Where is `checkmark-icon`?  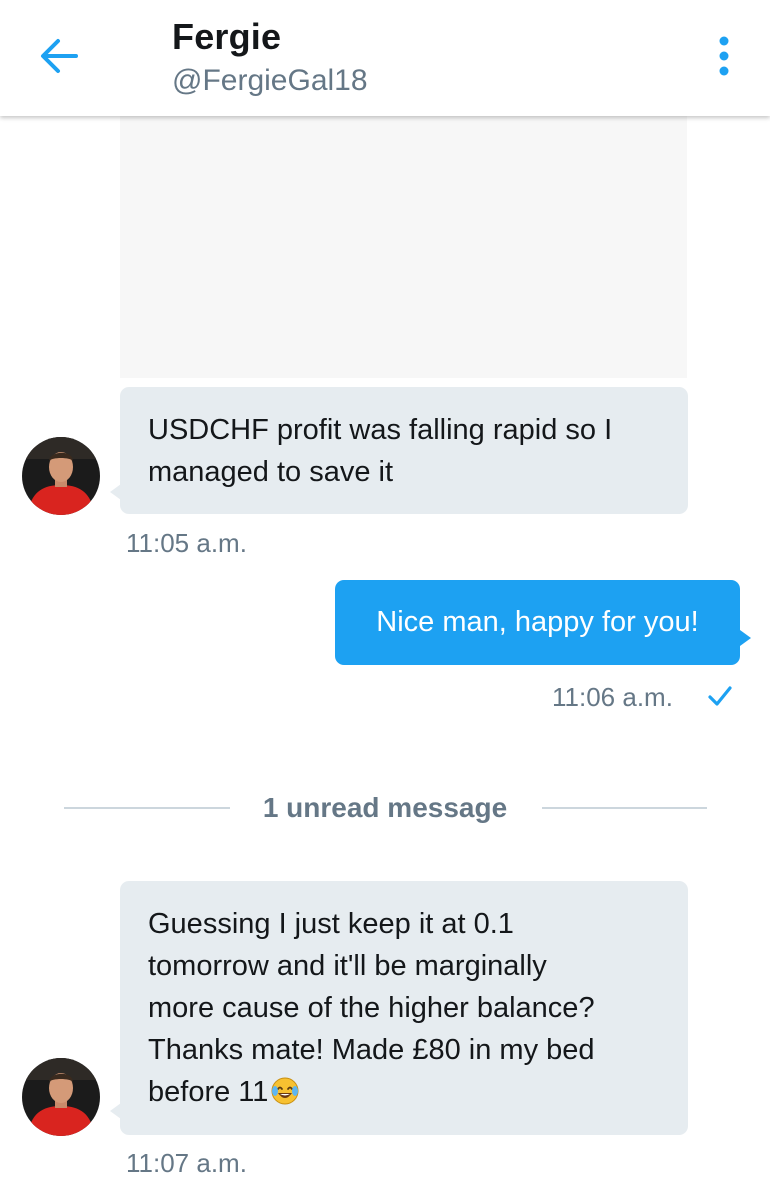
checkmark-icon is located at coordinates (720, 696).